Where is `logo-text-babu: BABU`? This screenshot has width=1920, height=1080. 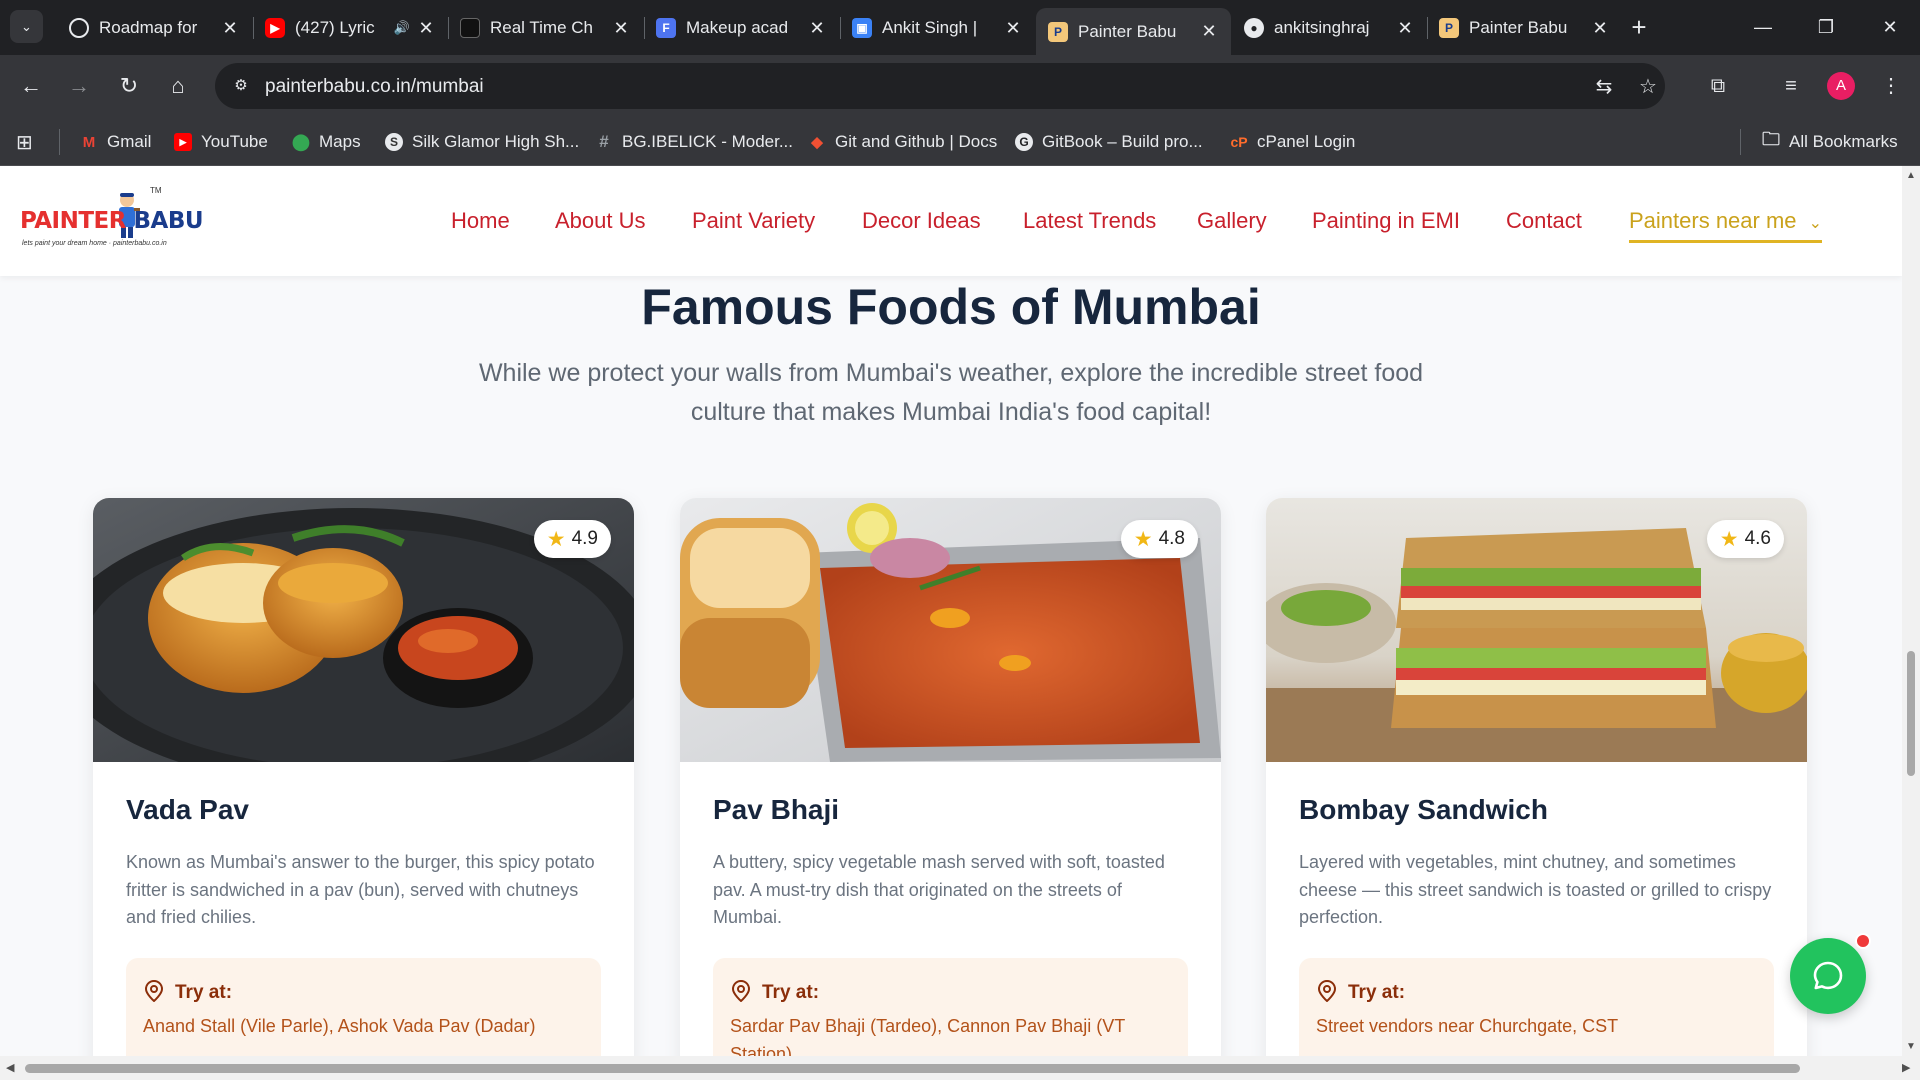
logo-text-babu: BABU is located at coordinates (168, 221).